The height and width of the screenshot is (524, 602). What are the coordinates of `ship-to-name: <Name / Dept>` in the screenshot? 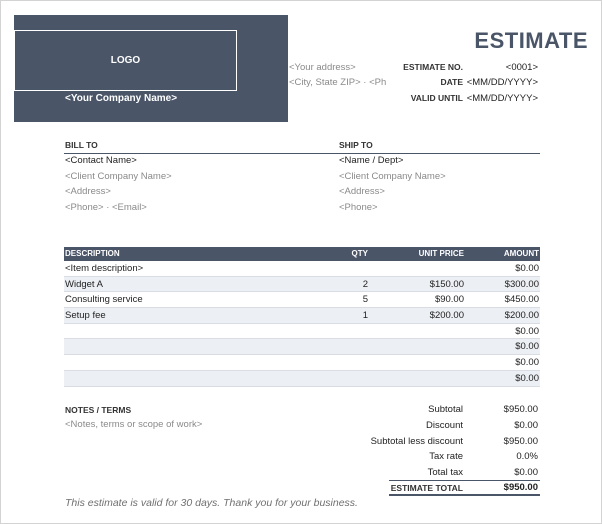 It's located at (371, 160).